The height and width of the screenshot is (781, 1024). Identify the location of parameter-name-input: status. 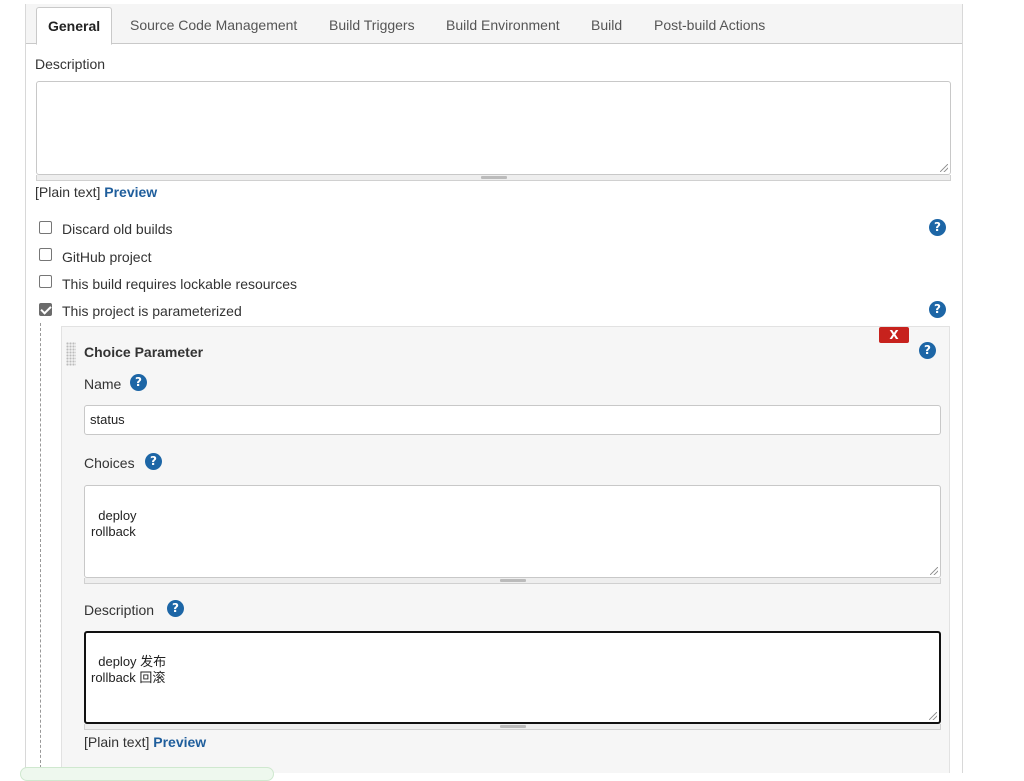
(512, 420).